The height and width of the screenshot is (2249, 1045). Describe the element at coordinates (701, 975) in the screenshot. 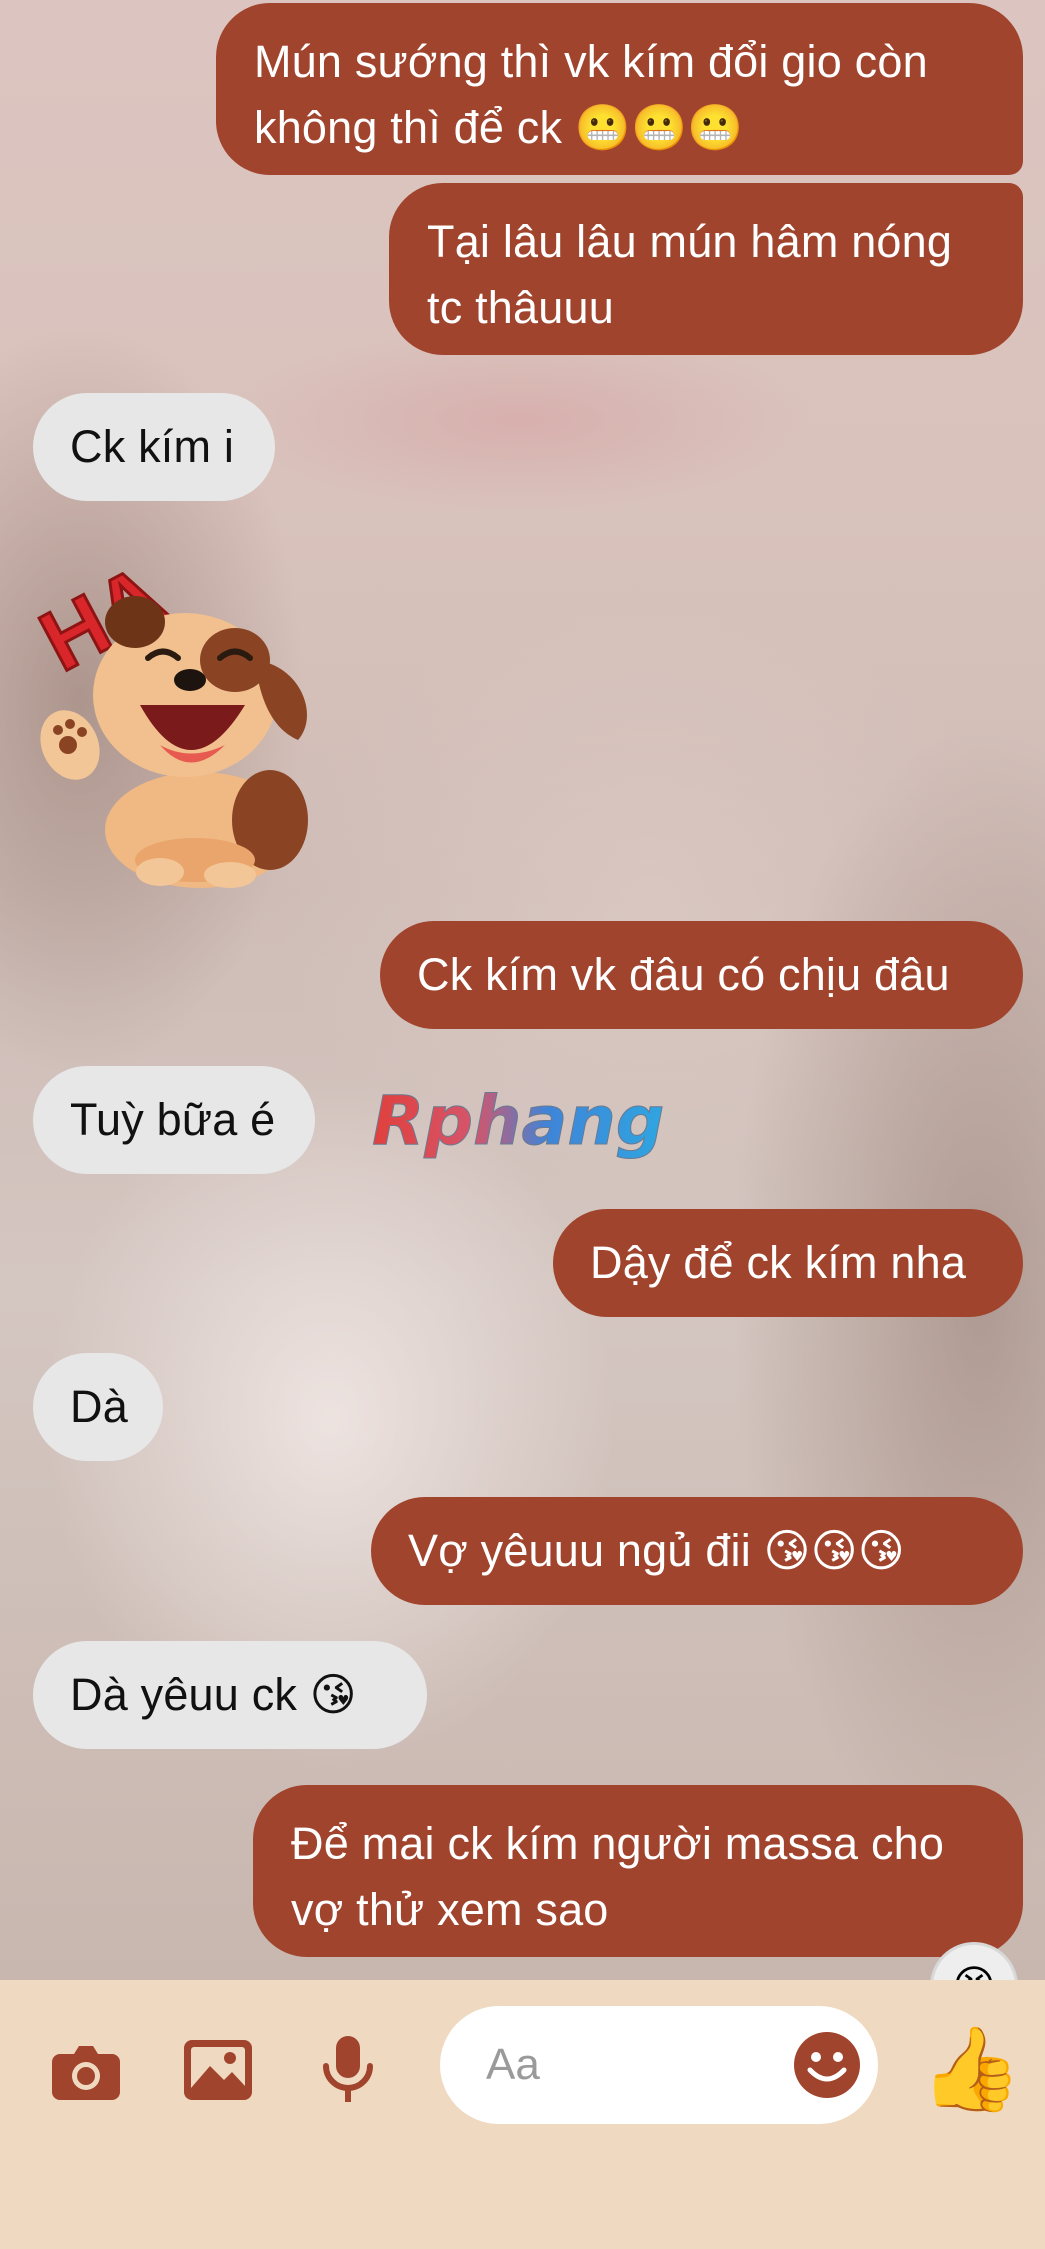

I see `message-bubble-outgoing: Ck kím vk đâu có chịu đâu` at that location.